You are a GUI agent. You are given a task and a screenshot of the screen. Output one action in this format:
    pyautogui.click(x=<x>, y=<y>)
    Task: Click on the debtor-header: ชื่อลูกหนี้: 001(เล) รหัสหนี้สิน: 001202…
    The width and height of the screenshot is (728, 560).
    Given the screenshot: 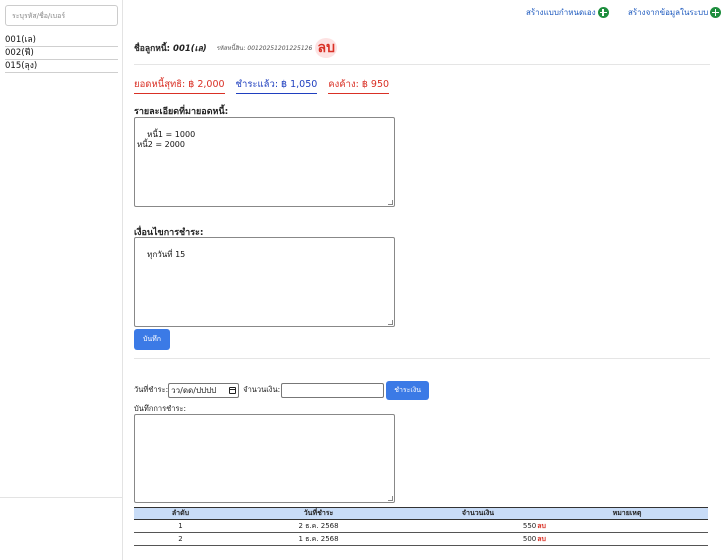 What is the action you would take?
    pyautogui.click(x=236, y=48)
    